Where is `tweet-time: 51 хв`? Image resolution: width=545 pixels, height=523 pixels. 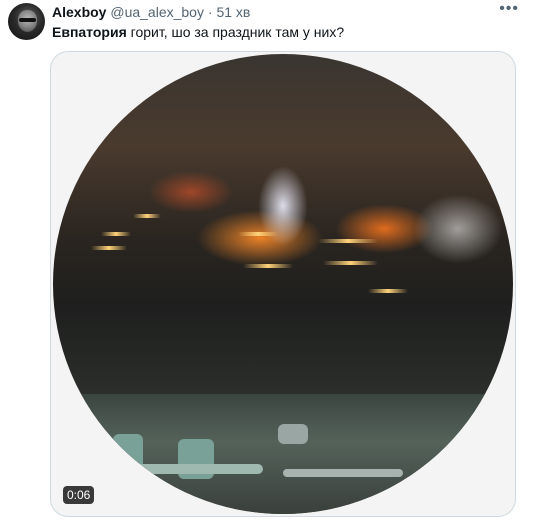
tweet-time: 51 хв is located at coordinates (233, 12).